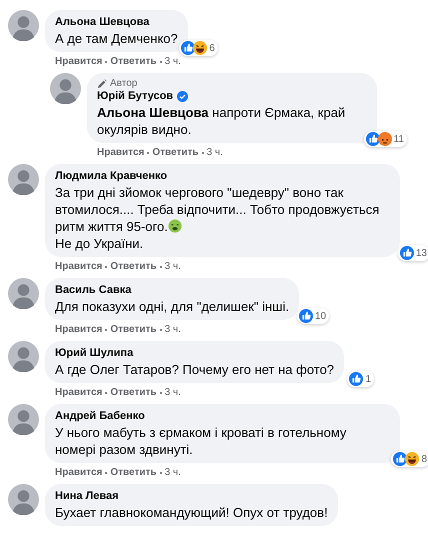 This screenshot has width=428, height=555. What do you see at coordinates (191, 512) in the screenshot?
I see `comment-text: Бухает главнокомандующий! Опух от трудов!` at bounding box center [191, 512].